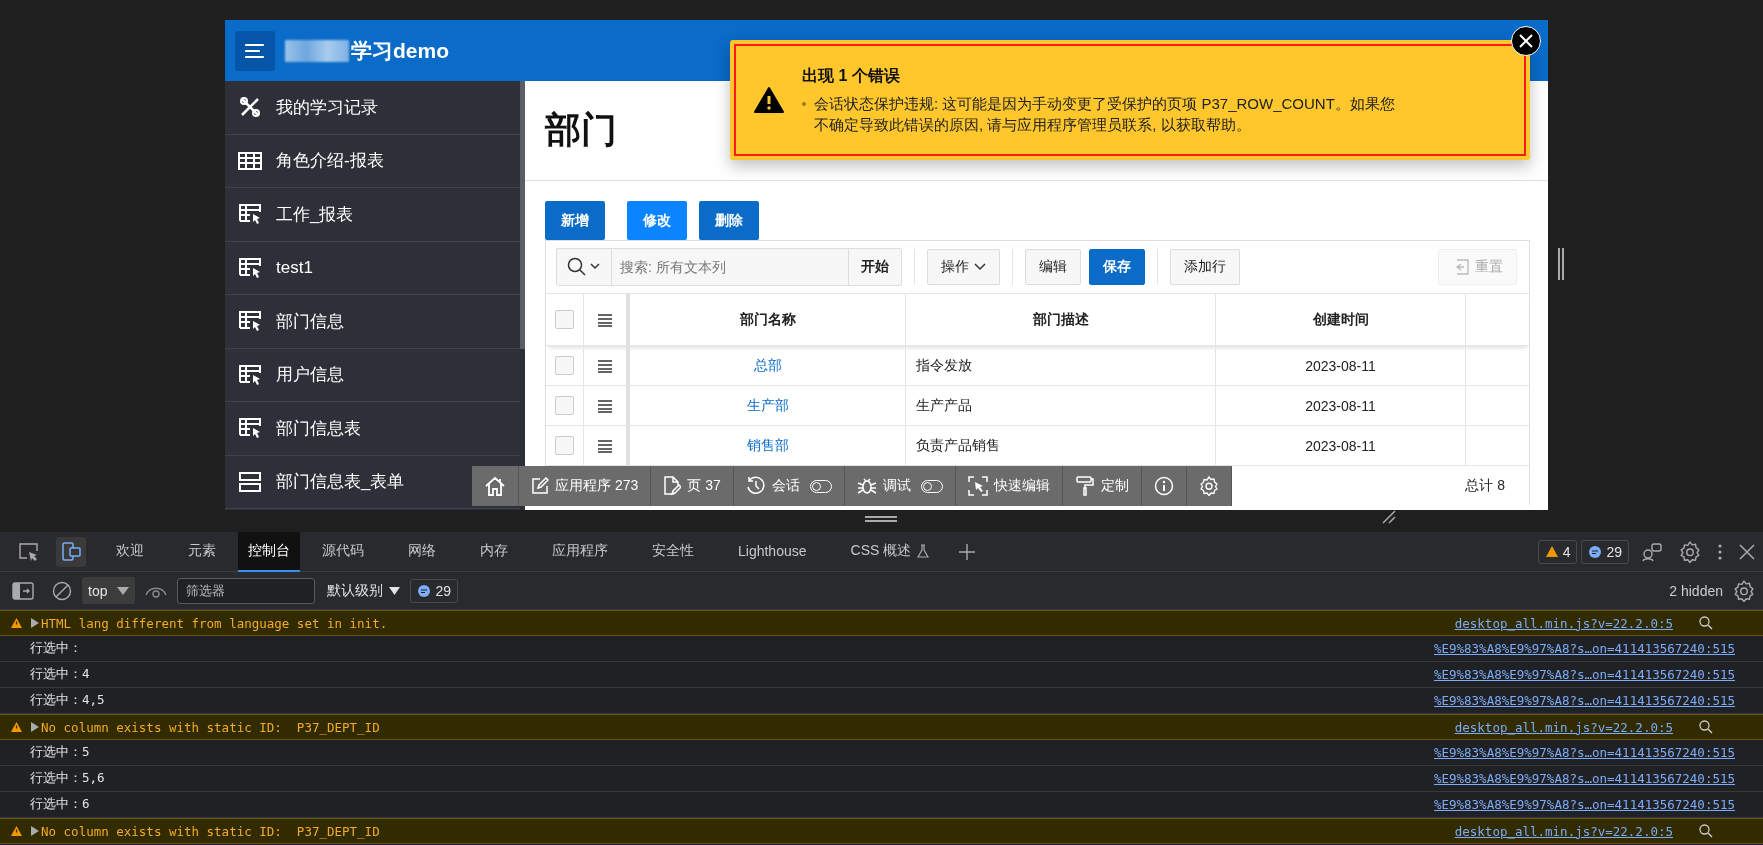 Image resolution: width=1763 pixels, height=845 pixels. Describe the element at coordinates (1341, 319) in the screenshot. I see `column-header: 创建时间` at that location.